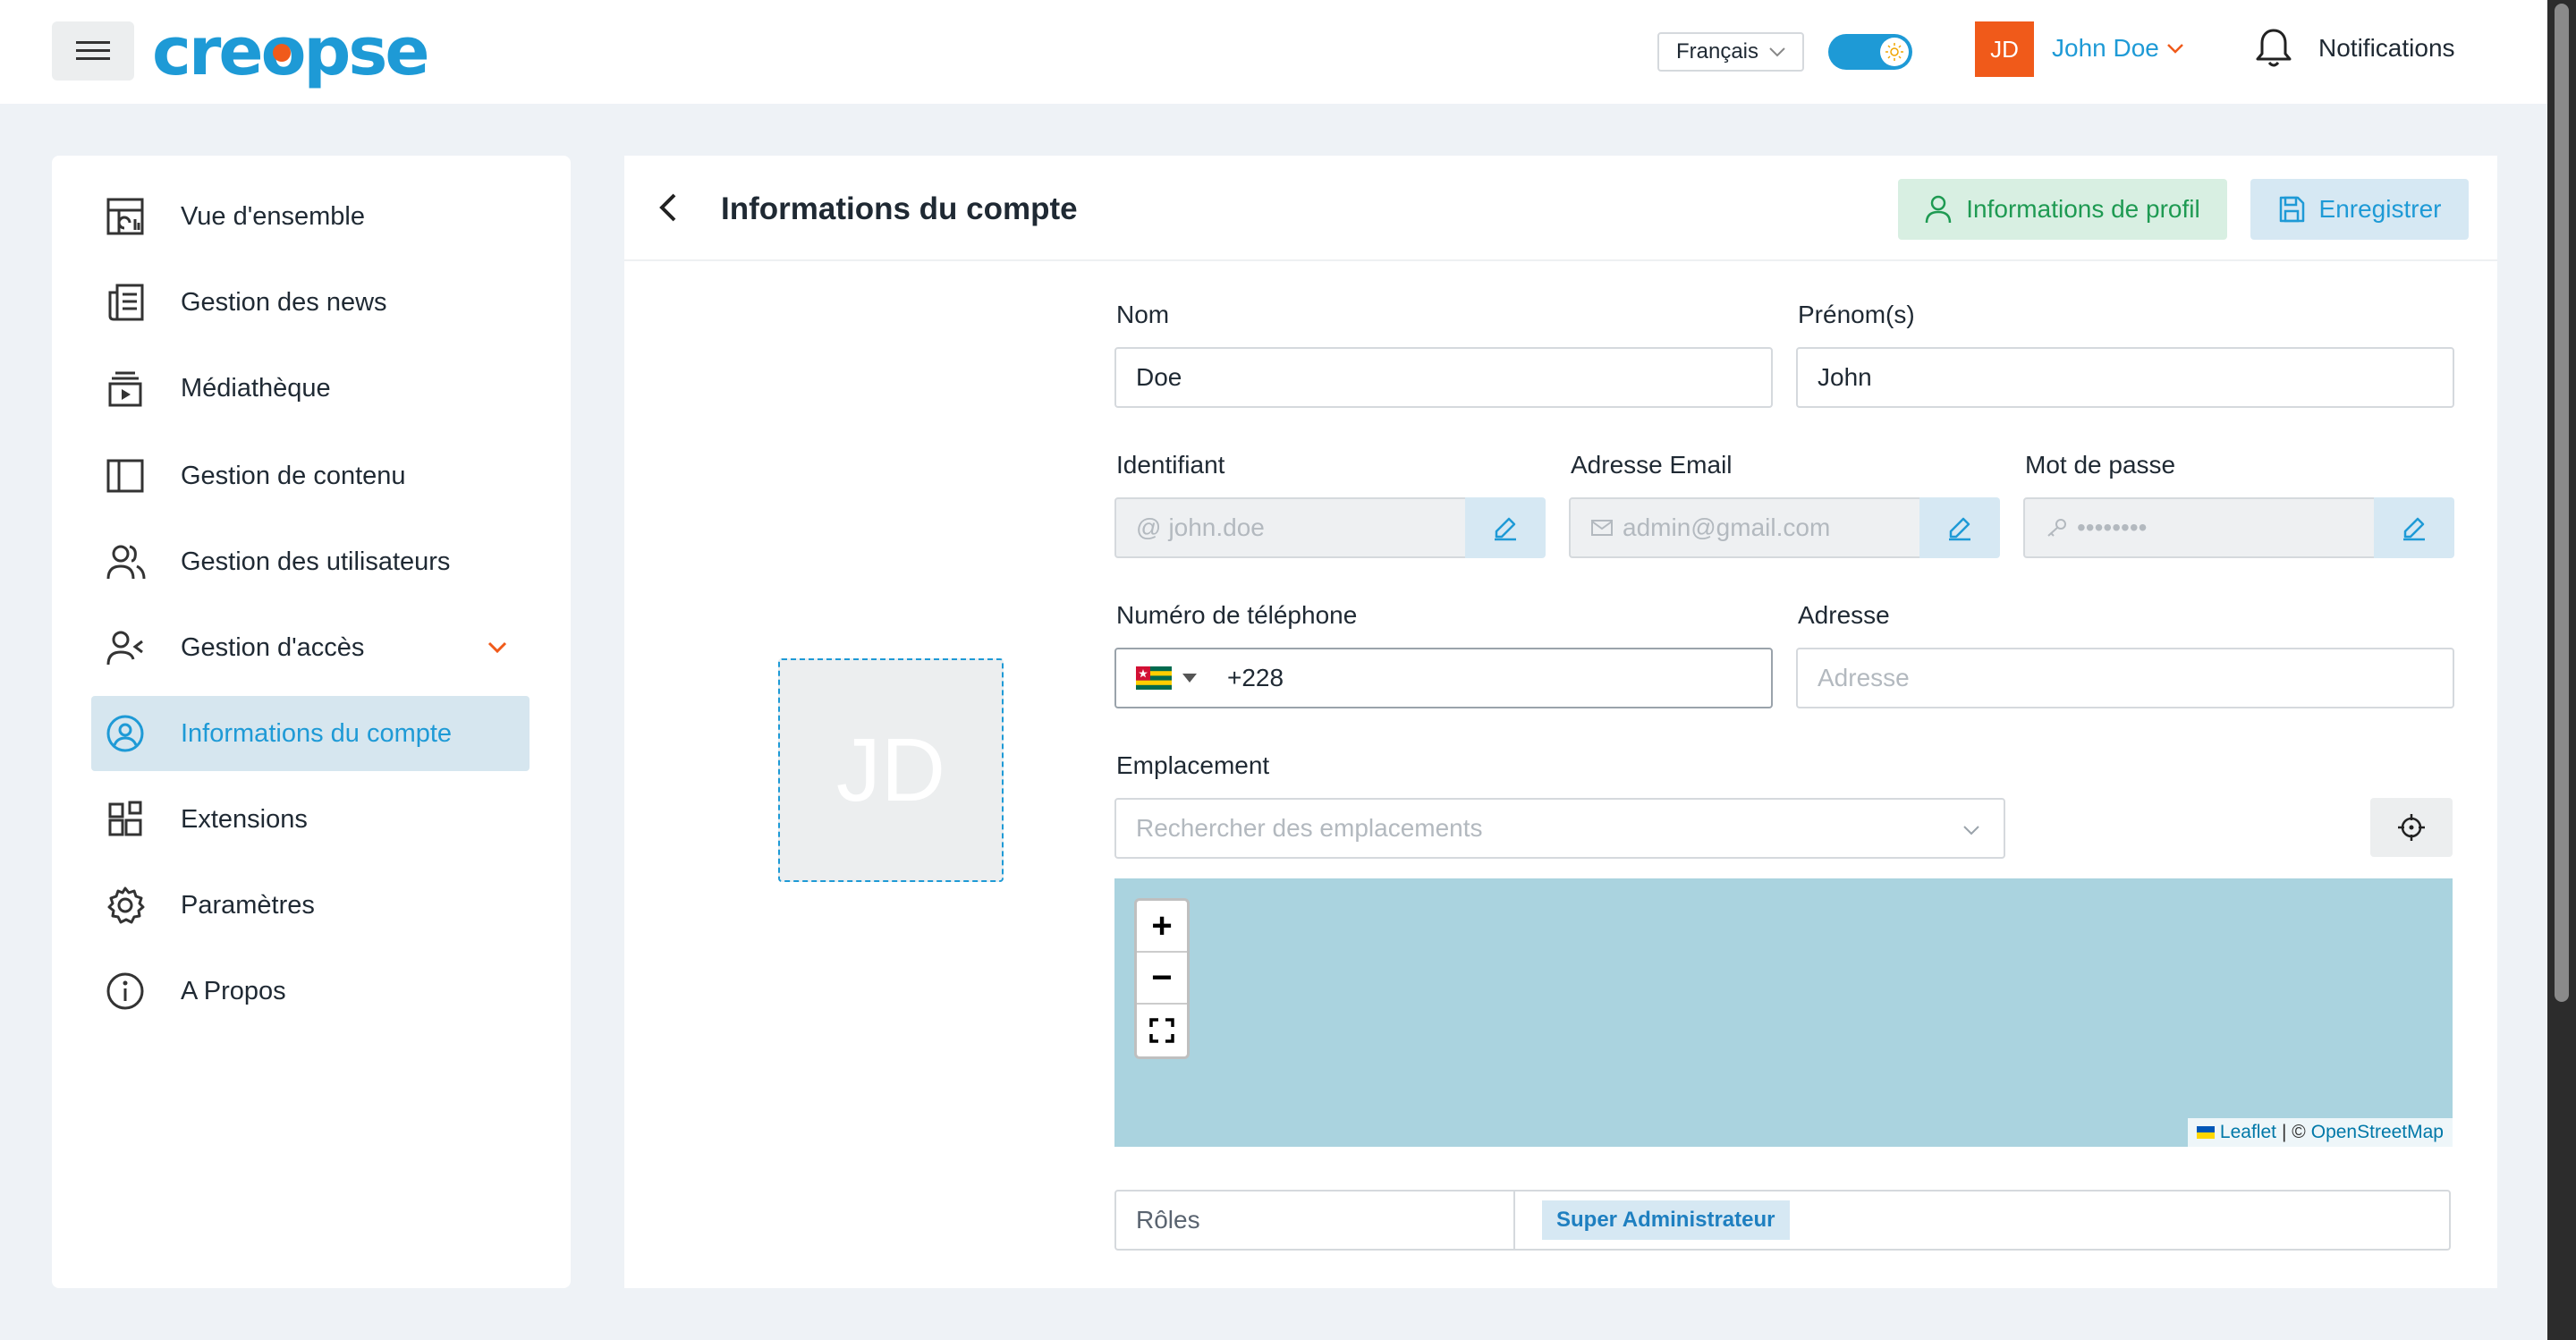  Describe the element at coordinates (1559, 828) in the screenshot. I see `location-search-select: Rechercher des emplacements` at that location.